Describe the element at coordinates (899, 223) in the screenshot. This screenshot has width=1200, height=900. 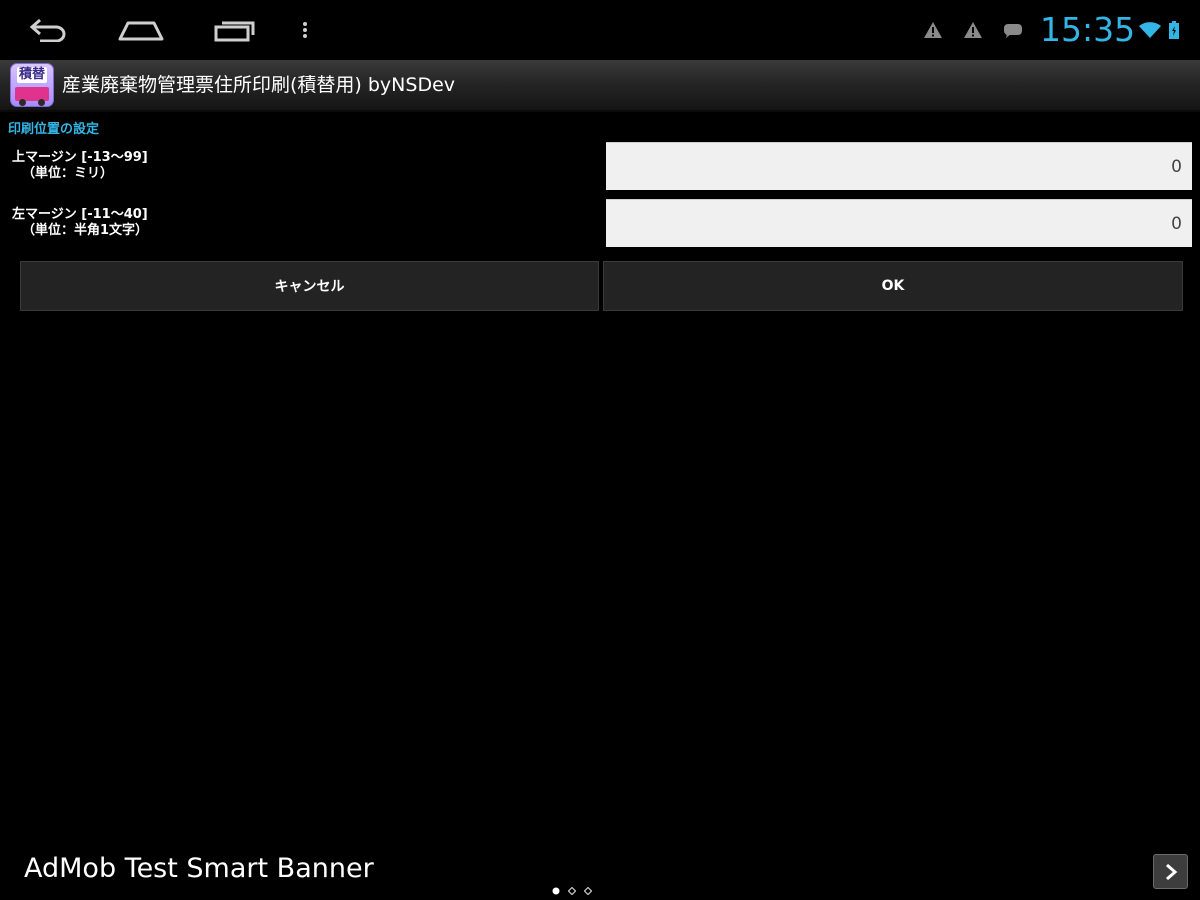
I see `left-margin-input` at that location.